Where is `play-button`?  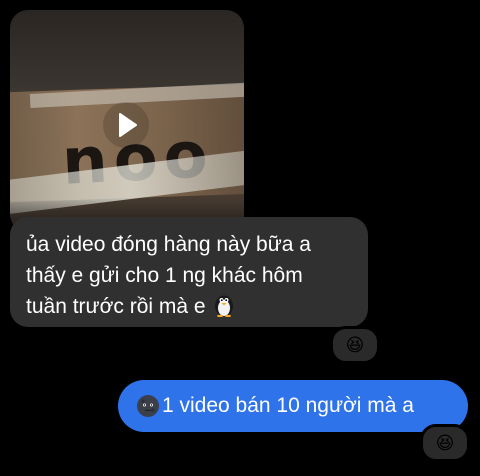
play-button is located at coordinates (126, 125).